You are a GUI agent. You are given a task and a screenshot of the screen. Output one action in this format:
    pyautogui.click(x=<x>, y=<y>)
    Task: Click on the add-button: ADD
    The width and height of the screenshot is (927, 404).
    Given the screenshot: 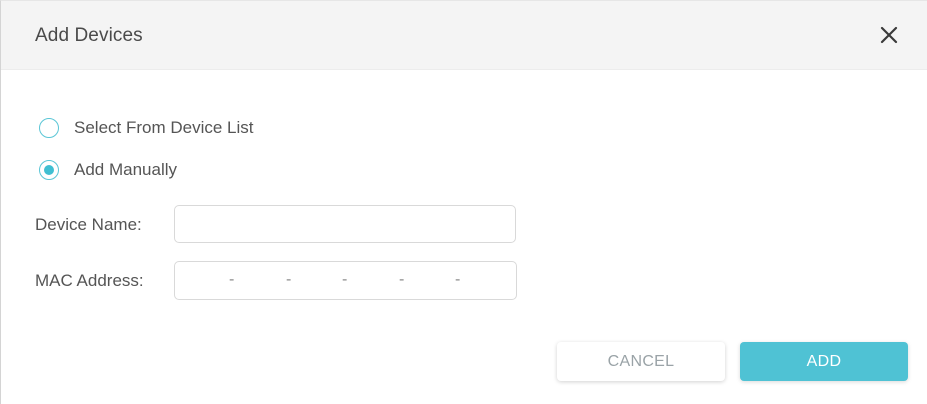 What is the action you would take?
    pyautogui.click(x=824, y=361)
    